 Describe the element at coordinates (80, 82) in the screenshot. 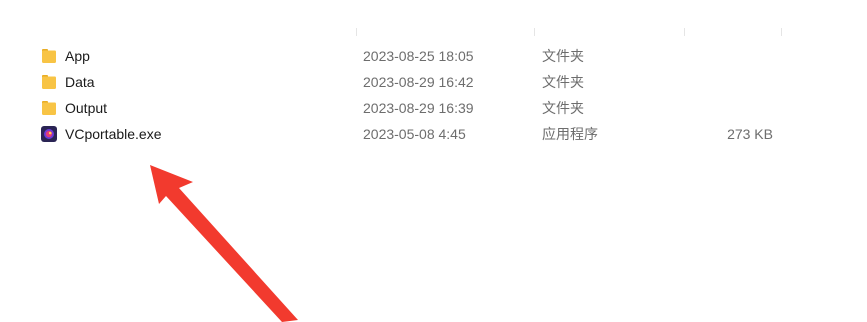

I see `file-name: Data` at that location.